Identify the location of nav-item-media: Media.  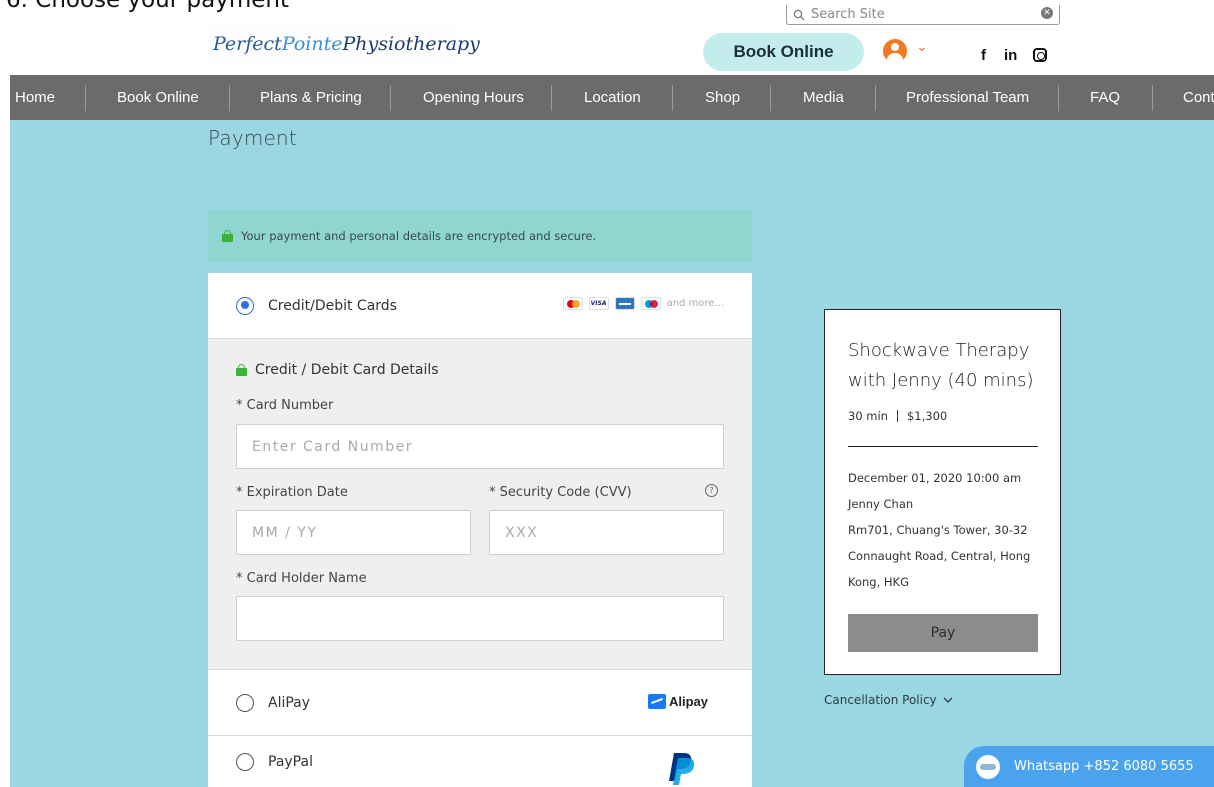
(823, 97).